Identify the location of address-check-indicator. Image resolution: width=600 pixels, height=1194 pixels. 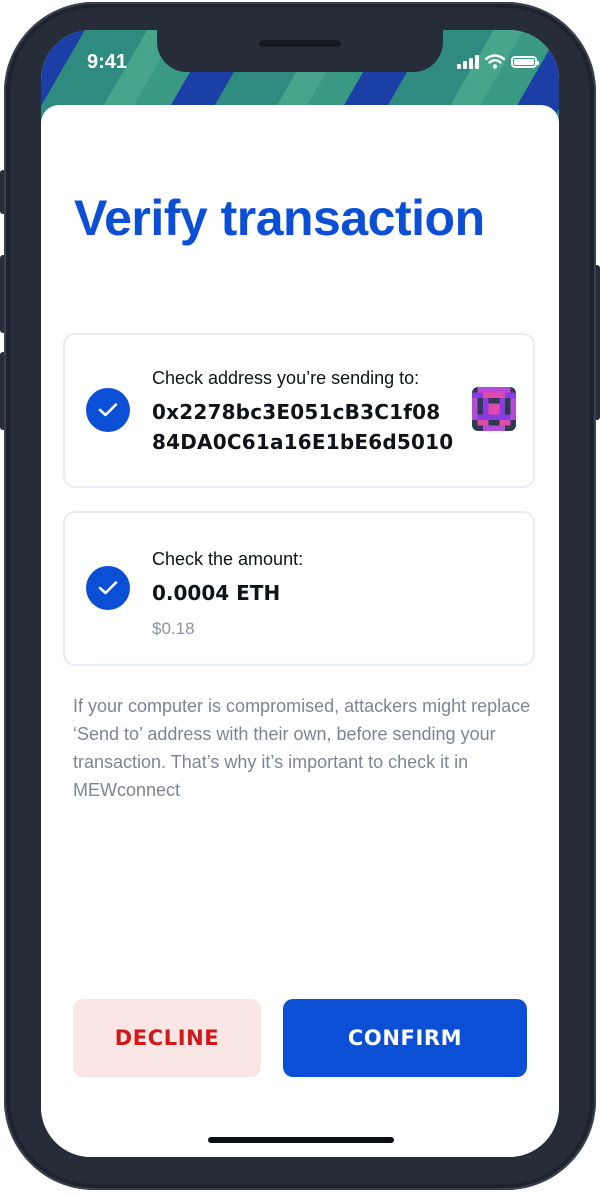
(108, 410).